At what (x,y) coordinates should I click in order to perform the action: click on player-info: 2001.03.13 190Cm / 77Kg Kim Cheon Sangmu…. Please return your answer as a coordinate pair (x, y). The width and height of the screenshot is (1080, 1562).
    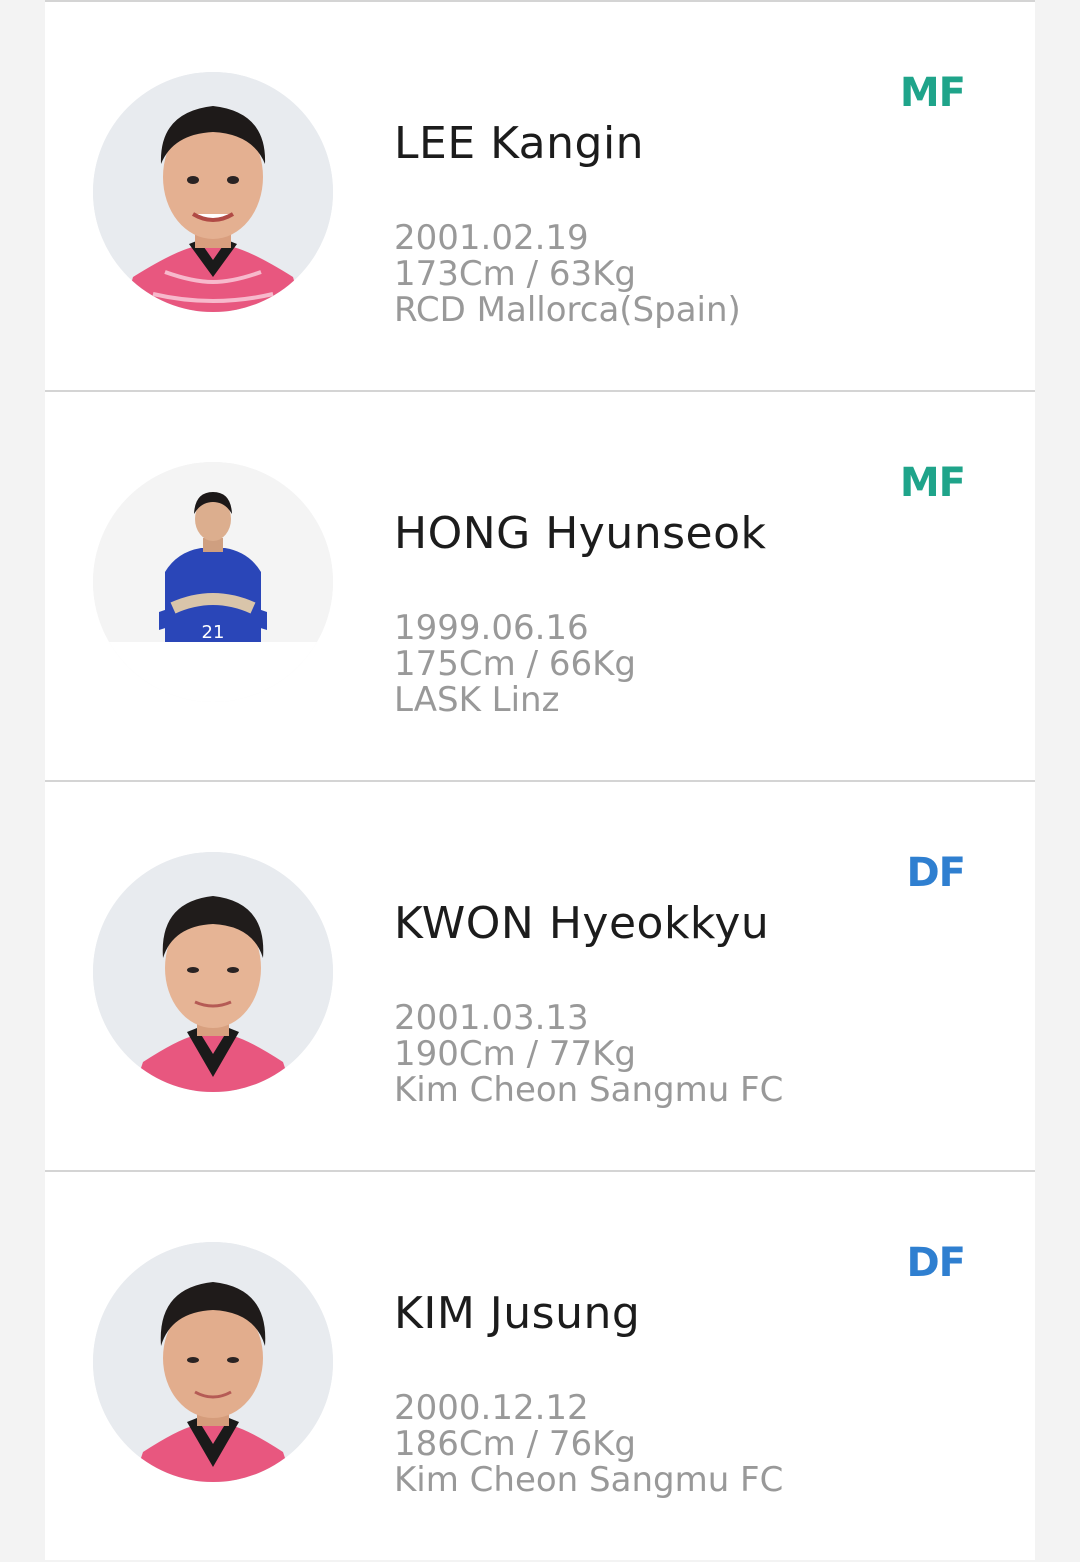
    Looking at the image, I should click on (588, 1054).